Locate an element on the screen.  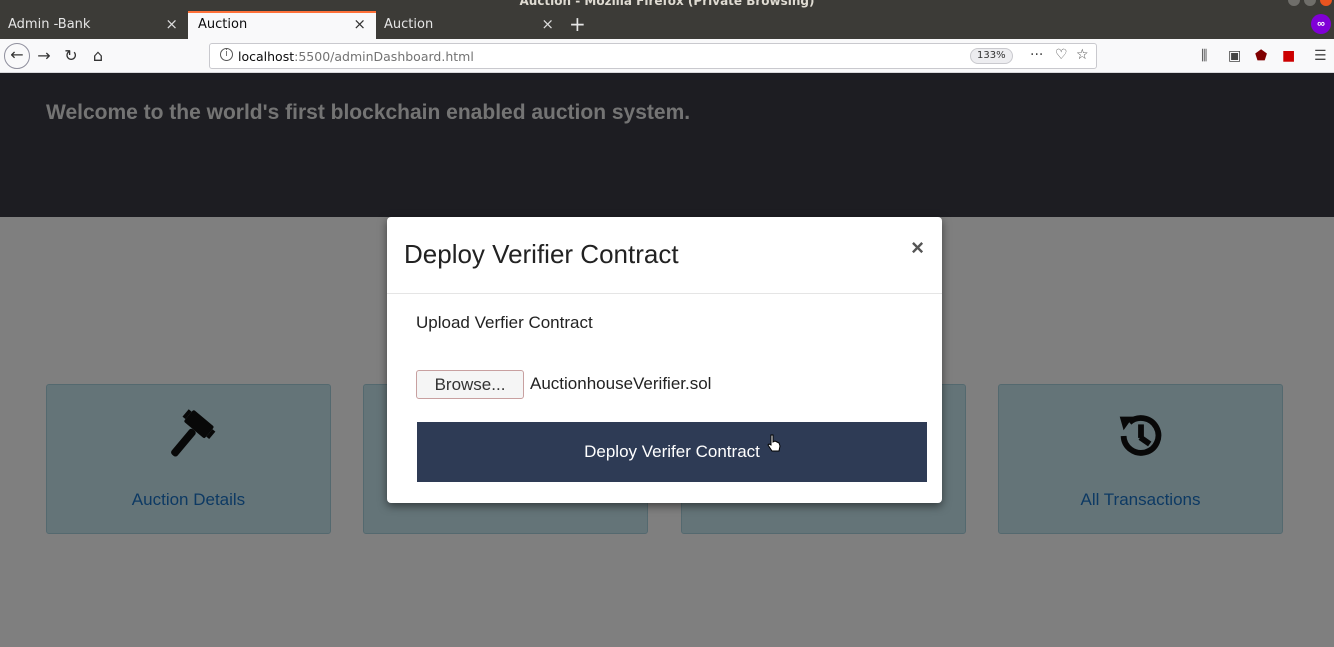
info-icon: i is located at coordinates (226, 54).